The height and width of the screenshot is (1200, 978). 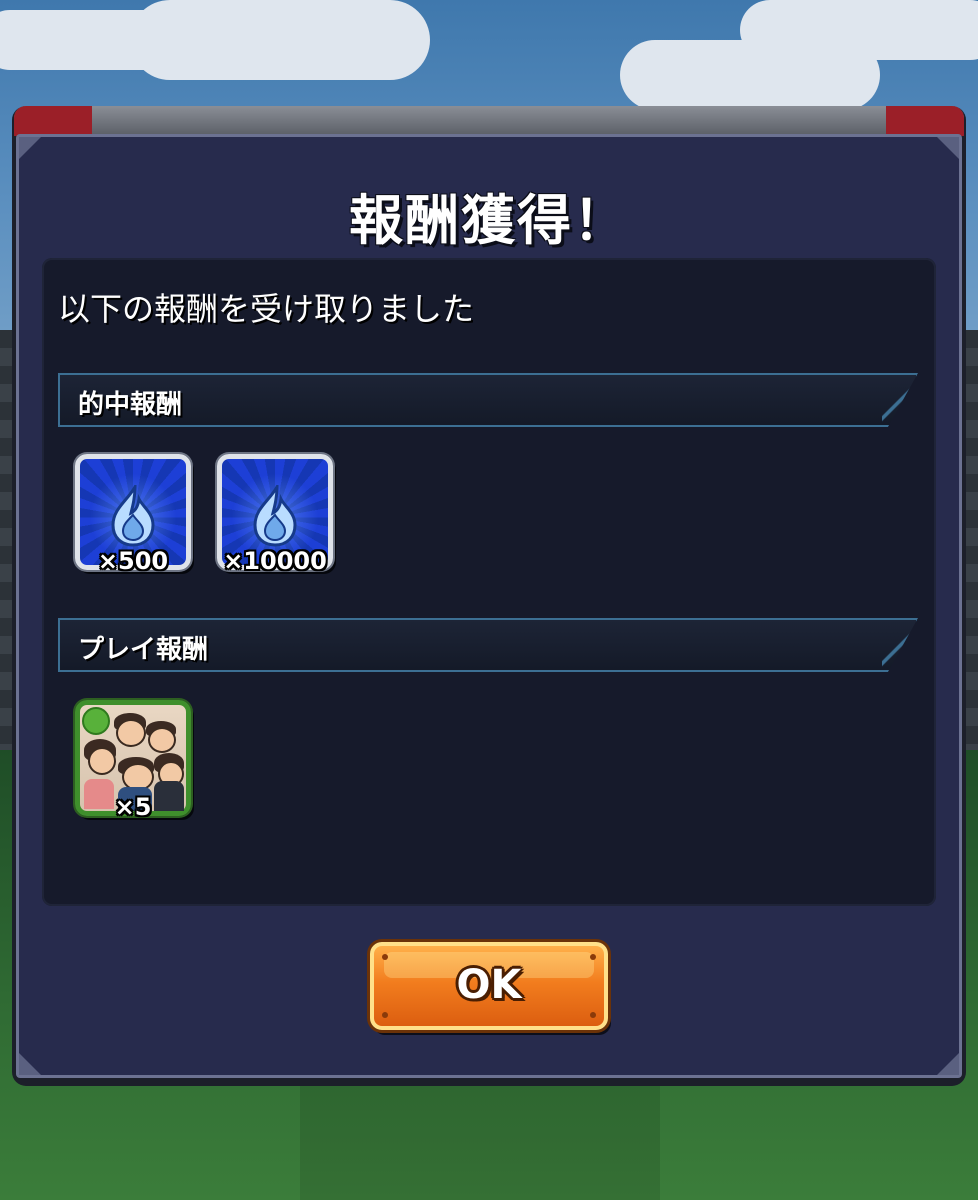 I want to click on reward-item-blue-flame: ×500, so click(x=133, y=514).